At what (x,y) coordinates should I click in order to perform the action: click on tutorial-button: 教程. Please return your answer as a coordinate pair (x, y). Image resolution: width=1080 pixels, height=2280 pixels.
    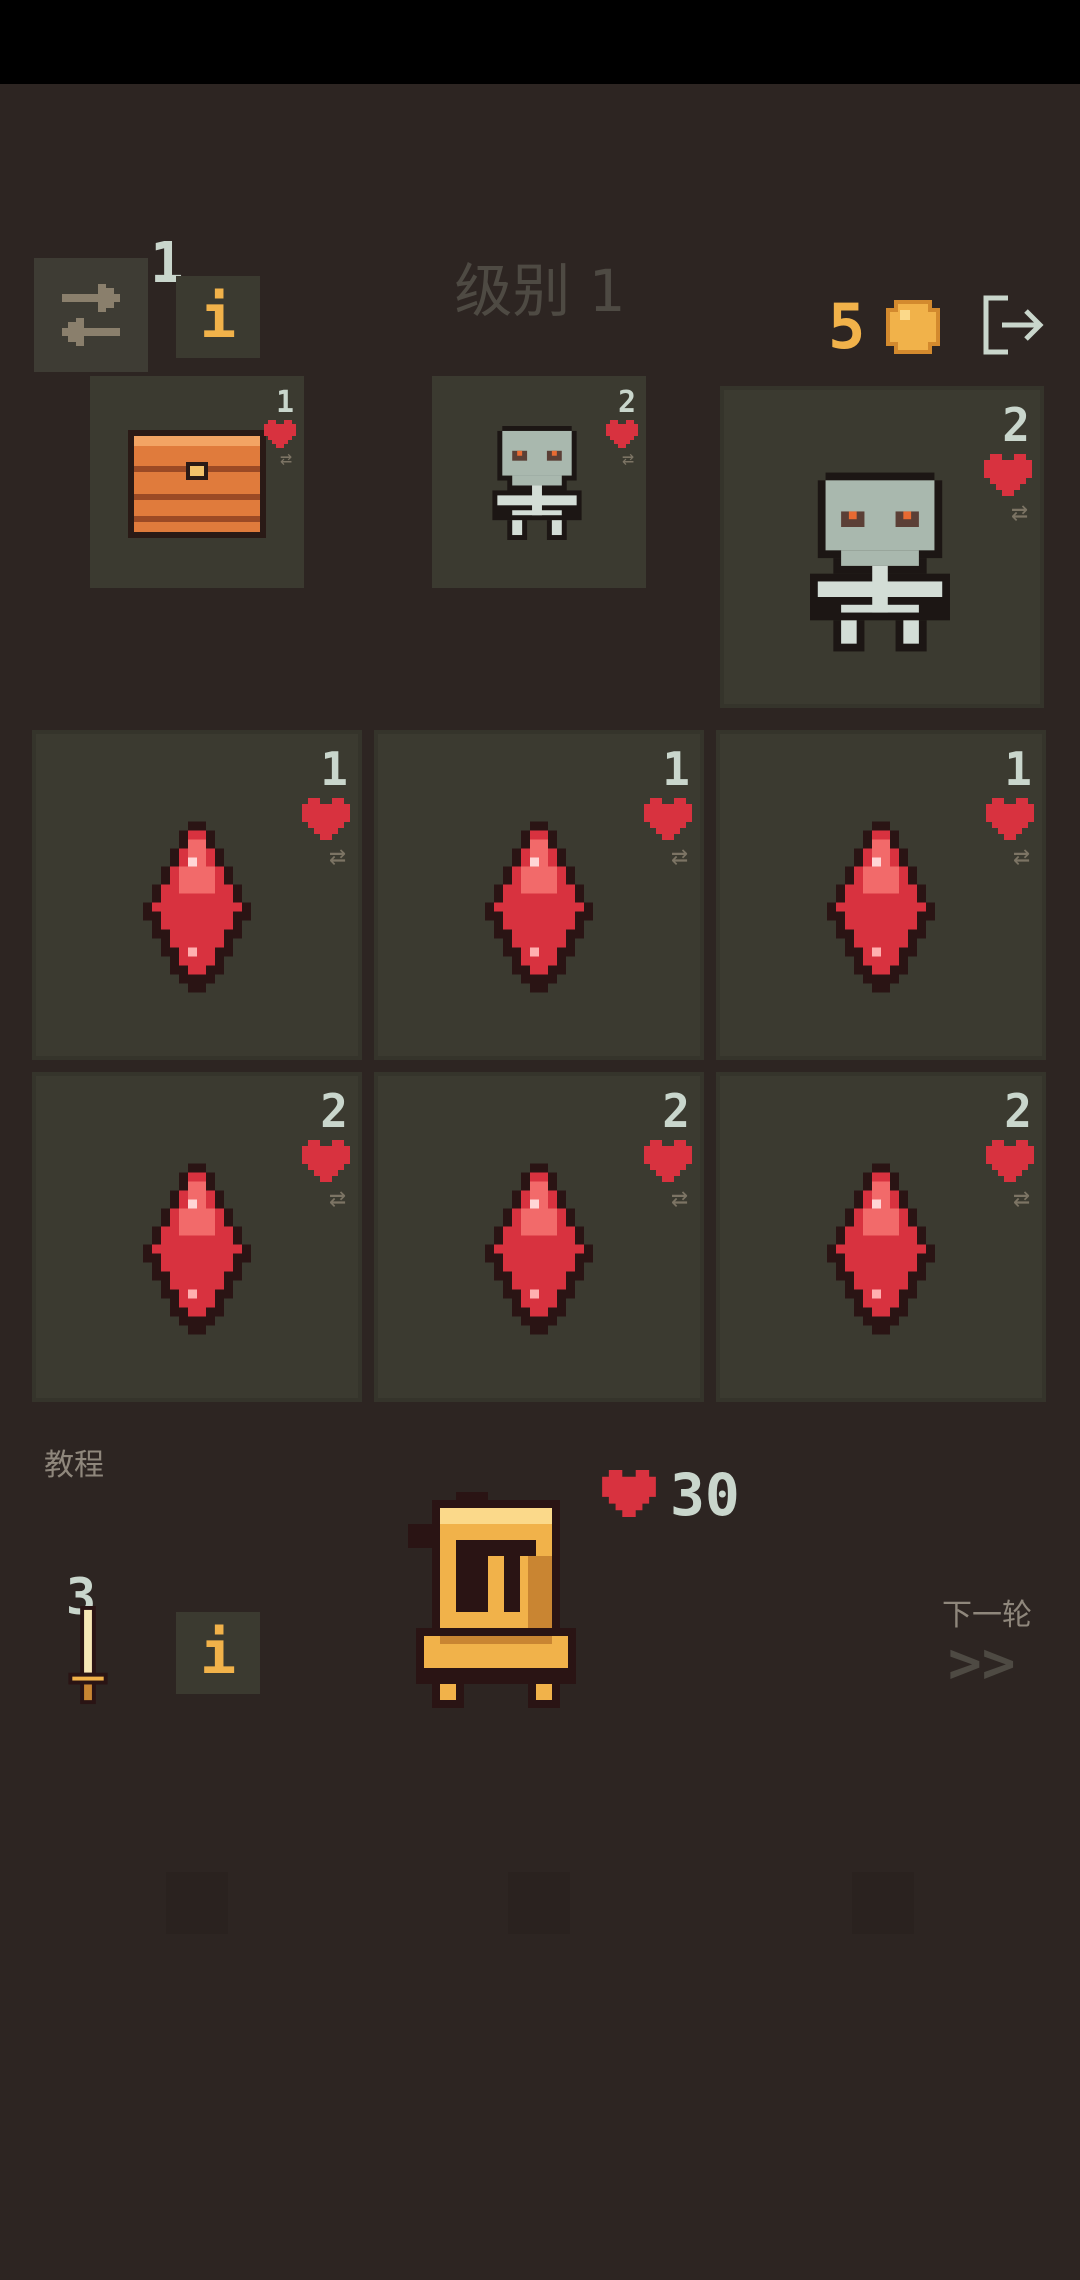
    Looking at the image, I should click on (74, 1462).